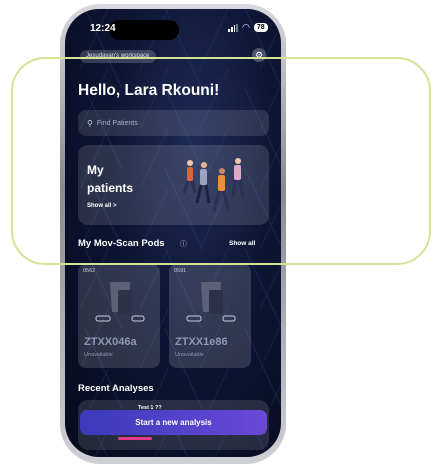 Image resolution: width=433 pixels, height=464 pixels. Describe the element at coordinates (110, 342) in the screenshot. I see `pod-name: ZTXX046a` at that location.